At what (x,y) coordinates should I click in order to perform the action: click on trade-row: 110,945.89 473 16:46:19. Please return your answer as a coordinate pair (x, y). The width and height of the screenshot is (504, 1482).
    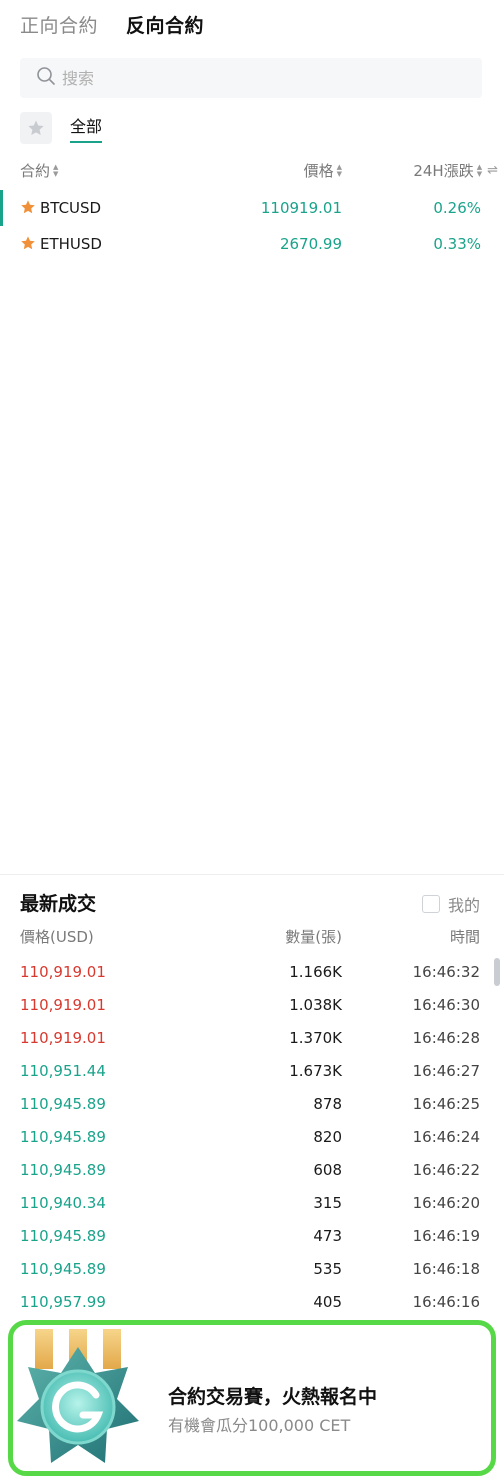
    Looking at the image, I should click on (252, 1237).